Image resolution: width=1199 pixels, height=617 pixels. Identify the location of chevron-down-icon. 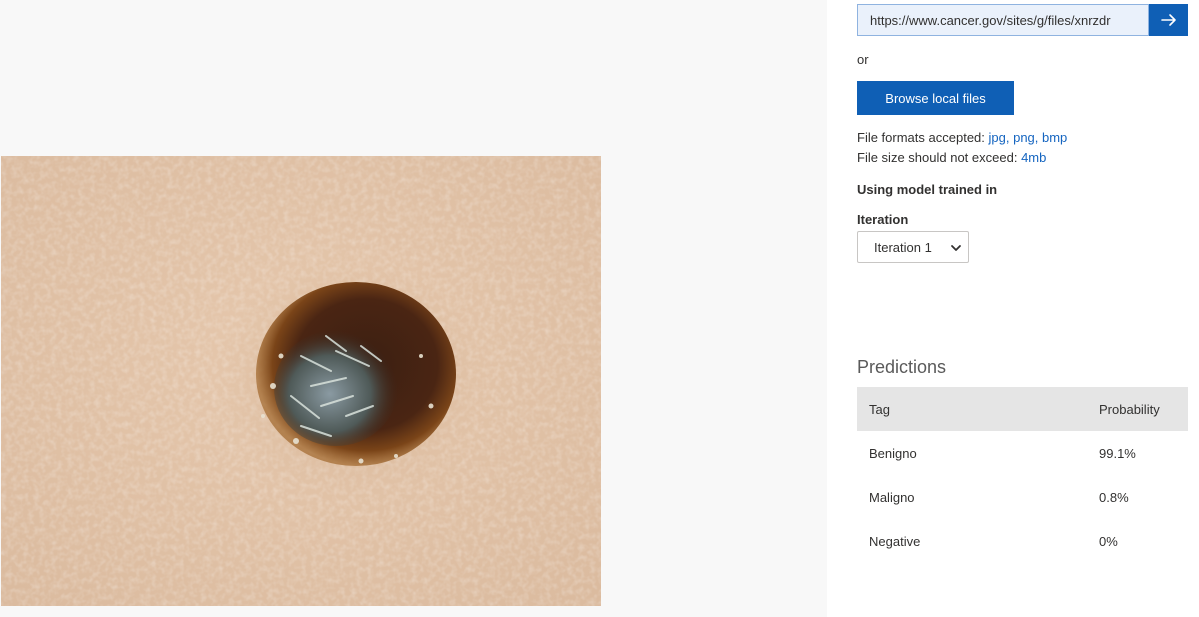
(956, 248).